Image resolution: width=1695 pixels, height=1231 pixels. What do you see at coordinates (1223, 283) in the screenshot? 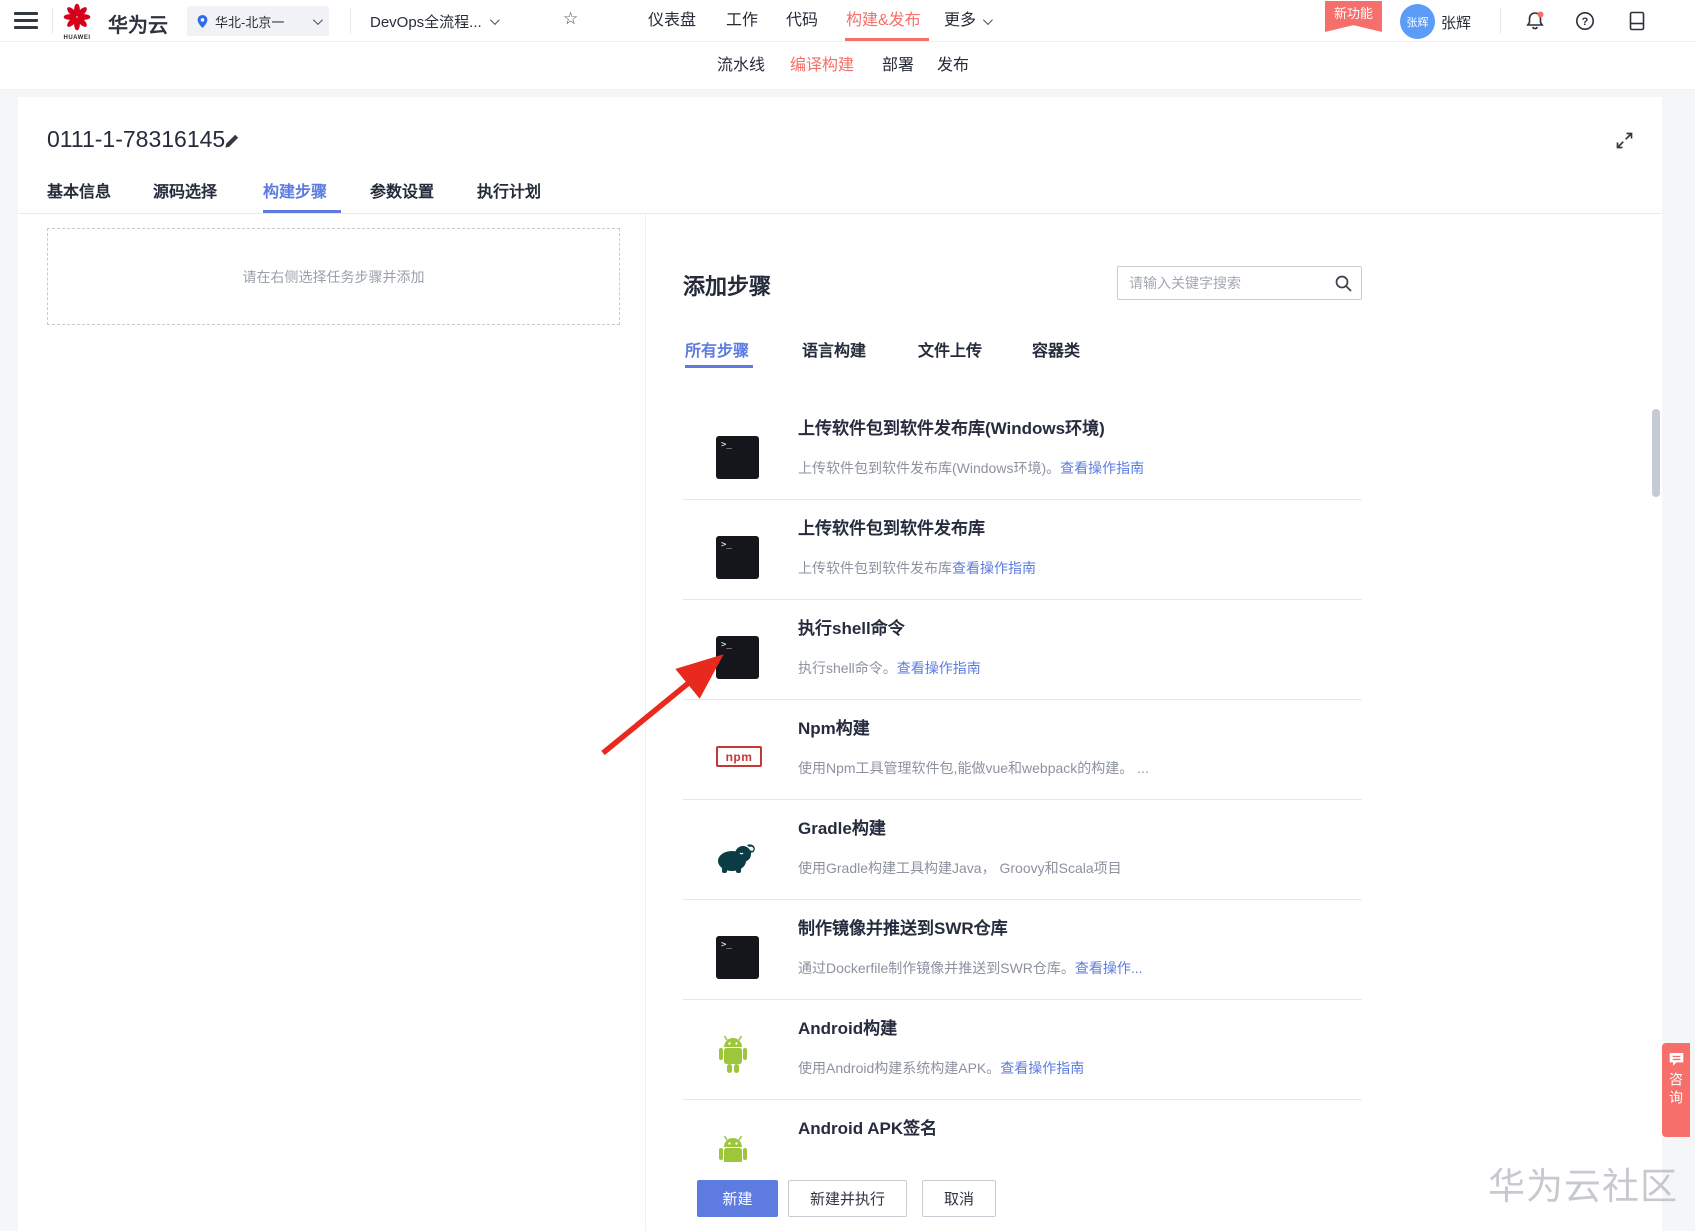
I see `search-input` at bounding box center [1223, 283].